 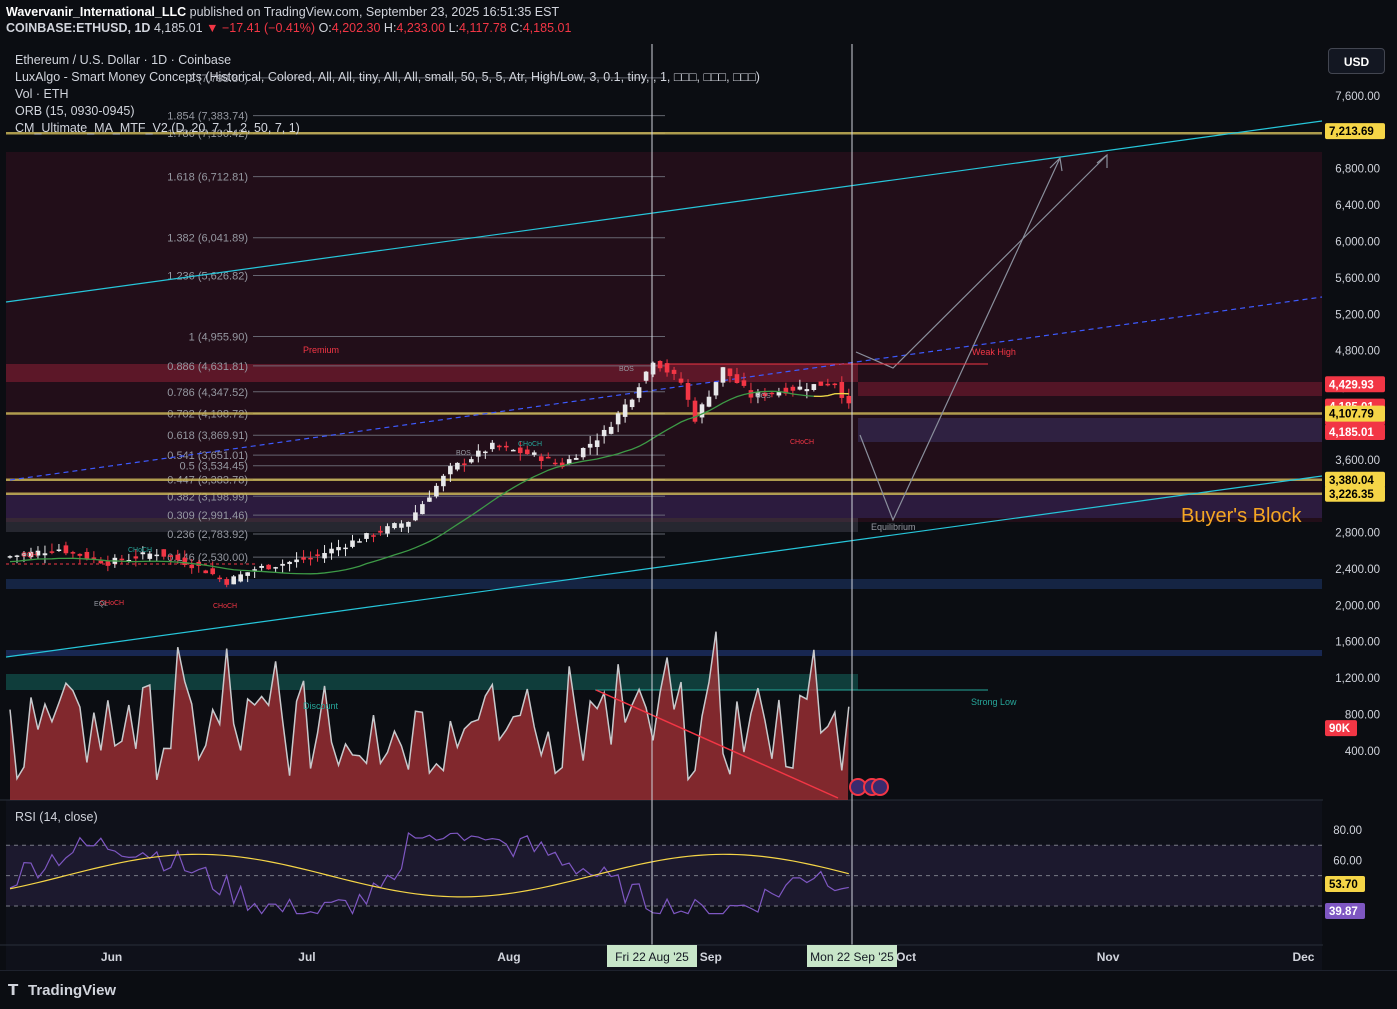 What do you see at coordinates (390, 28) in the screenshot?
I see `high-label: H:` at bounding box center [390, 28].